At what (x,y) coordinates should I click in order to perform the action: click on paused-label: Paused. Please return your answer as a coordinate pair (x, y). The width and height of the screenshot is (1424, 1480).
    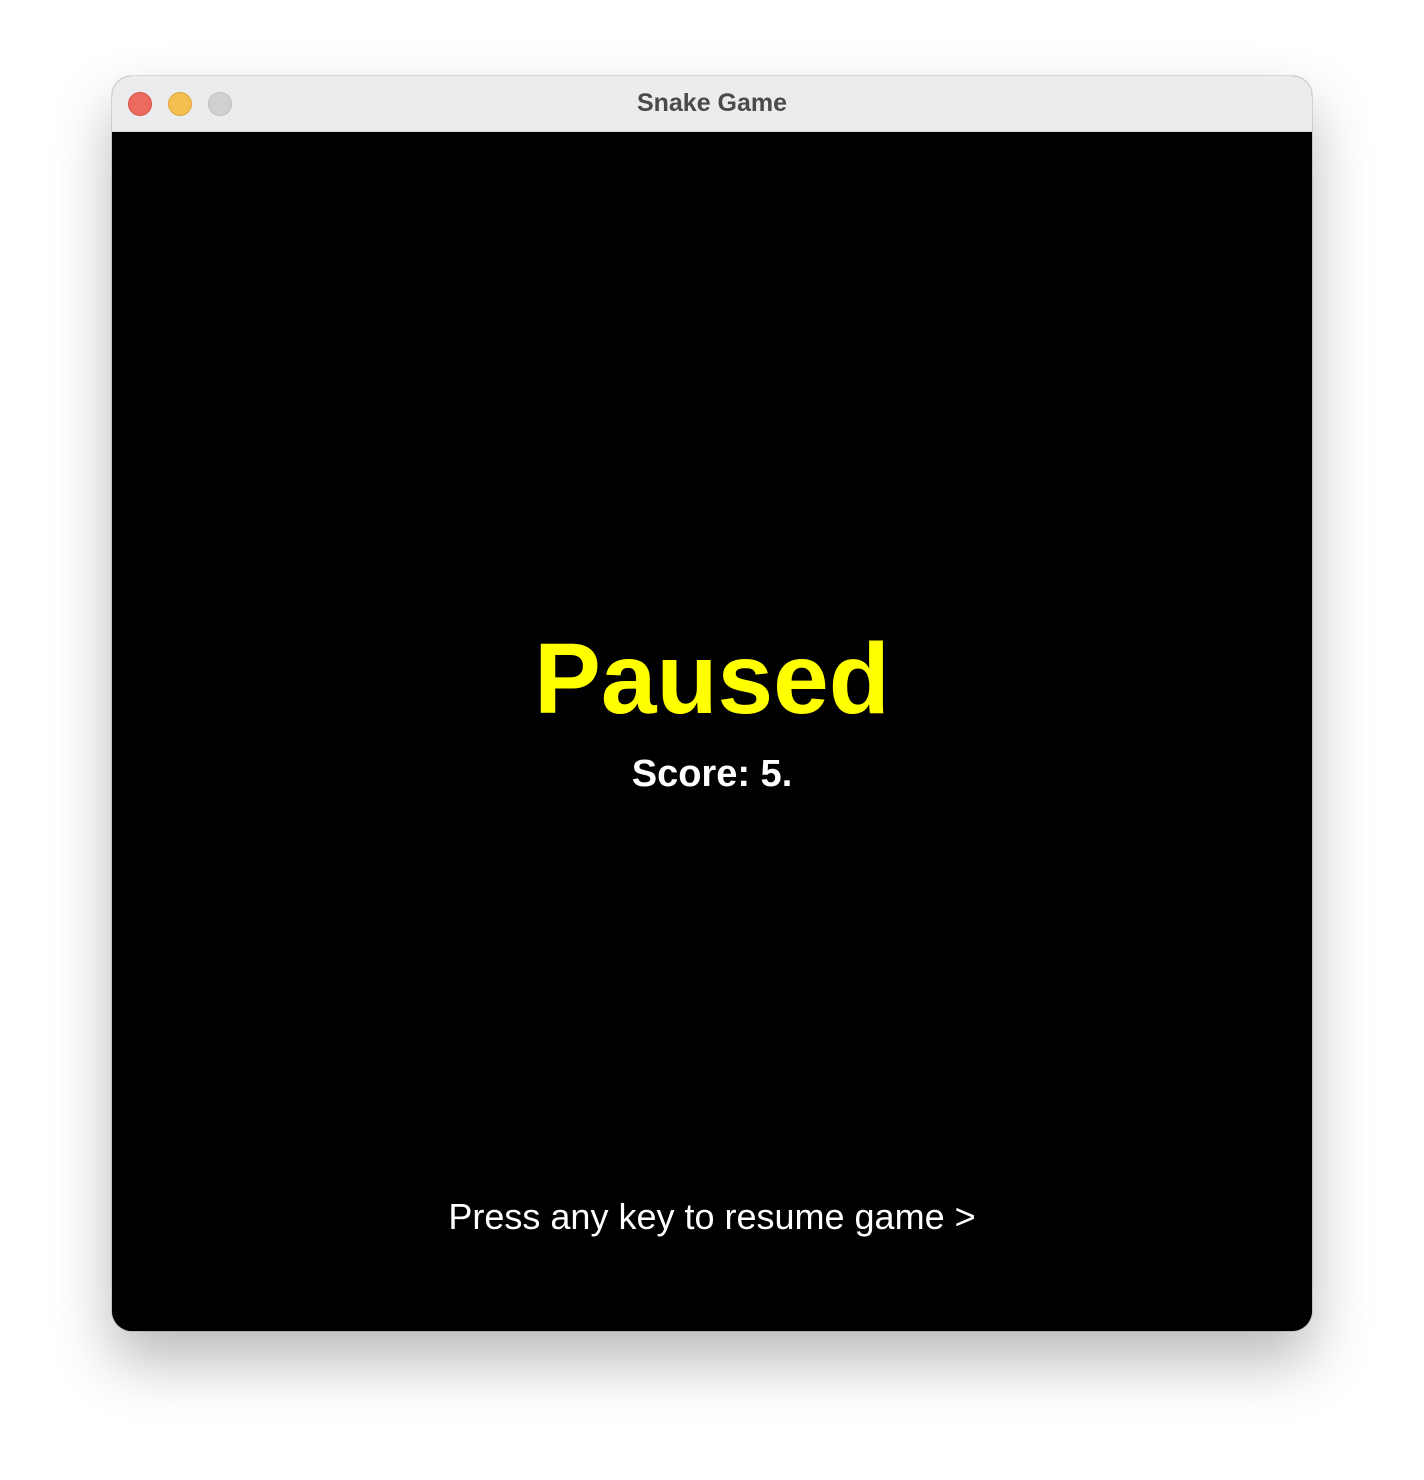
    Looking at the image, I should click on (712, 679).